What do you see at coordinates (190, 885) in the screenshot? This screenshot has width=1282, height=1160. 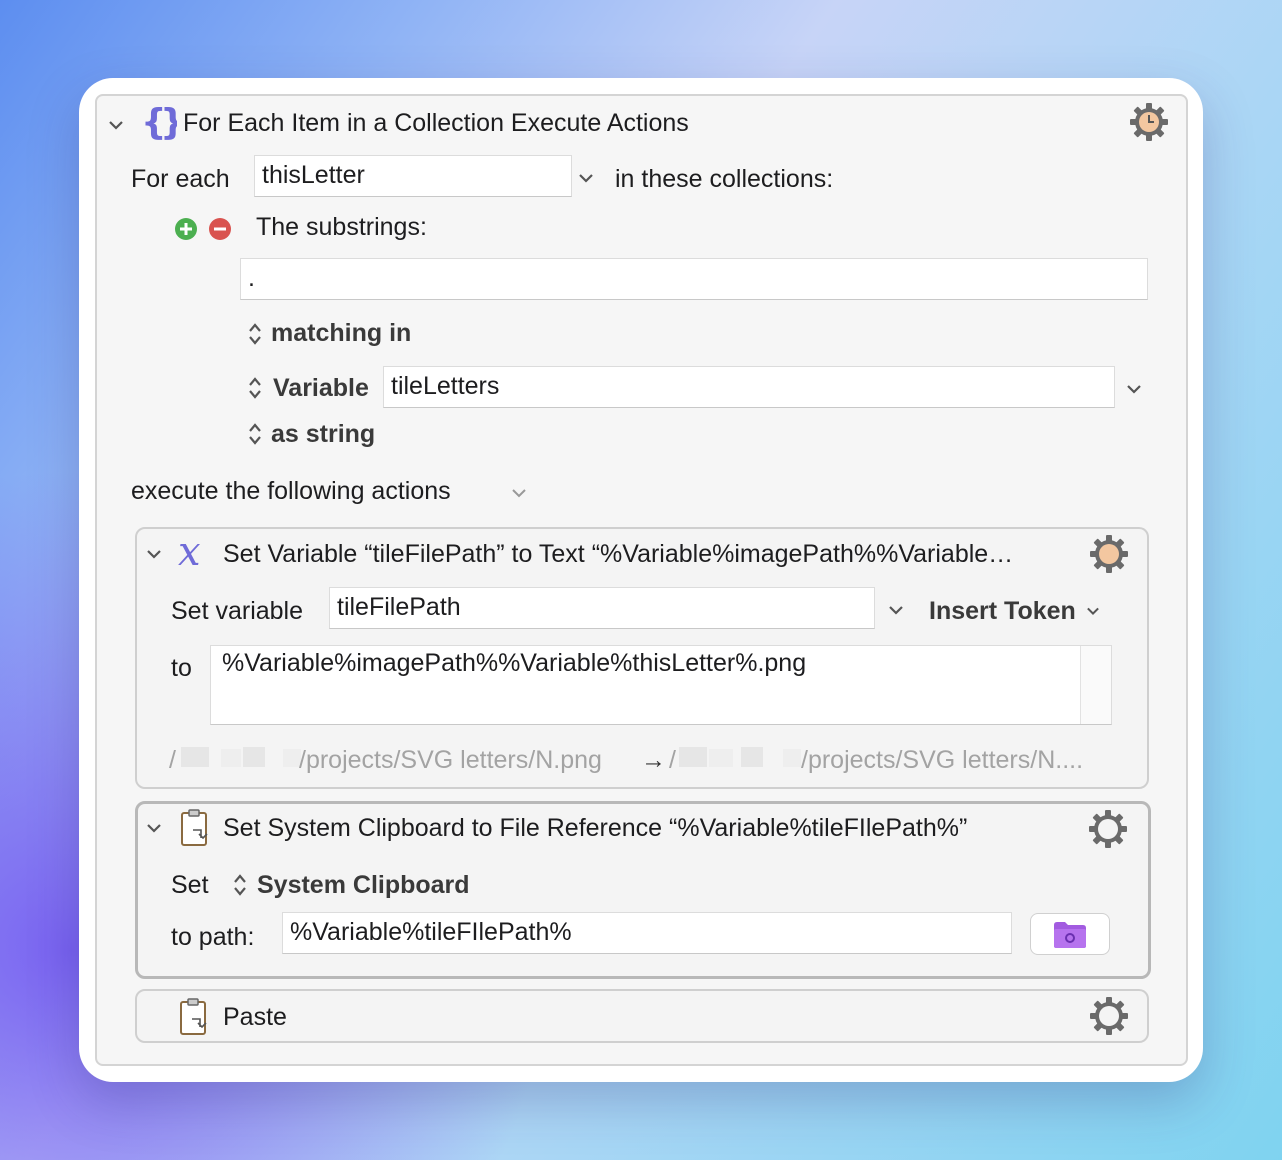 I see `set-label: Set` at bounding box center [190, 885].